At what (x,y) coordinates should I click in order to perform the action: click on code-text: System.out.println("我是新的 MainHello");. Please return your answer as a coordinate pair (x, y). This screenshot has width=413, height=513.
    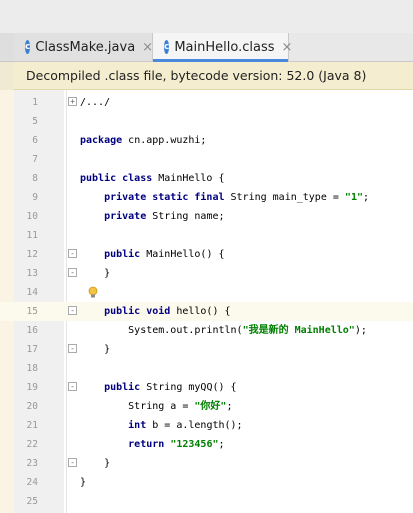
    Looking at the image, I should click on (223, 330).